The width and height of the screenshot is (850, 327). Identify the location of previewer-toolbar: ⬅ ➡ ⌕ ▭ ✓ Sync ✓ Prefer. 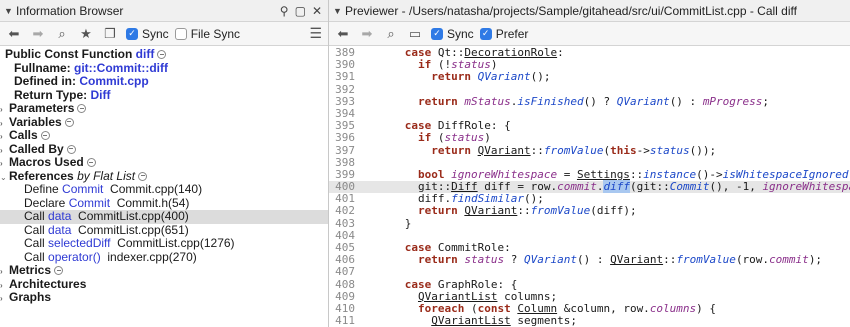
(589, 34).